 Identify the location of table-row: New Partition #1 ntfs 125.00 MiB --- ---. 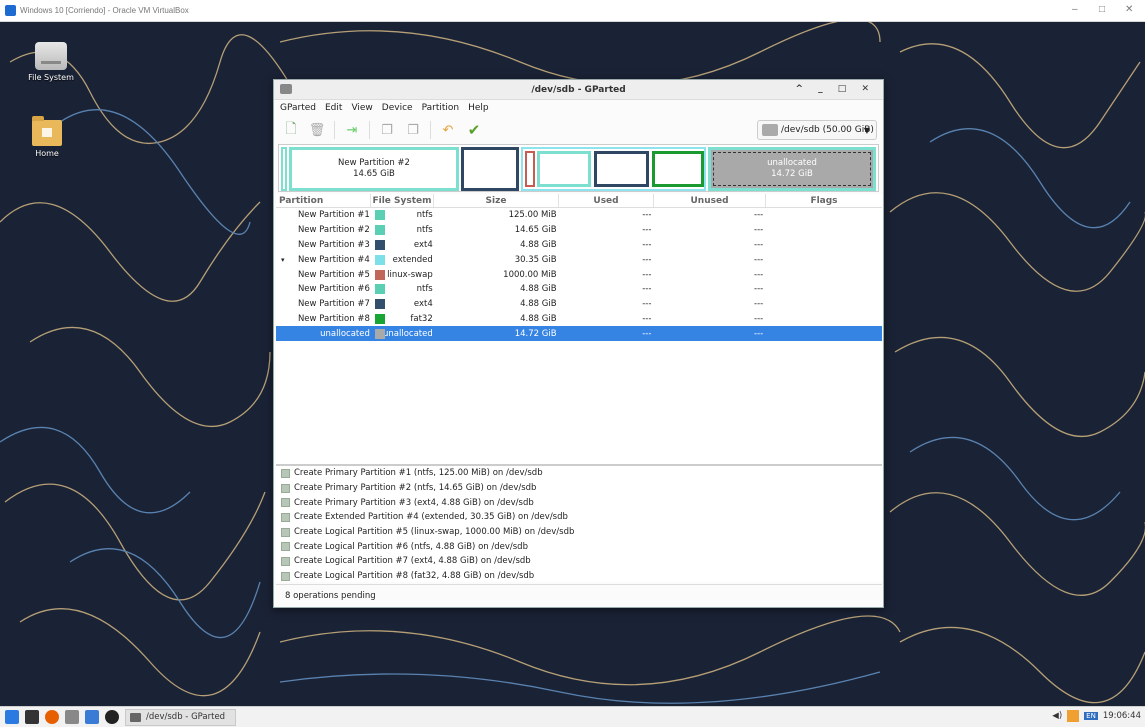
(579, 215).